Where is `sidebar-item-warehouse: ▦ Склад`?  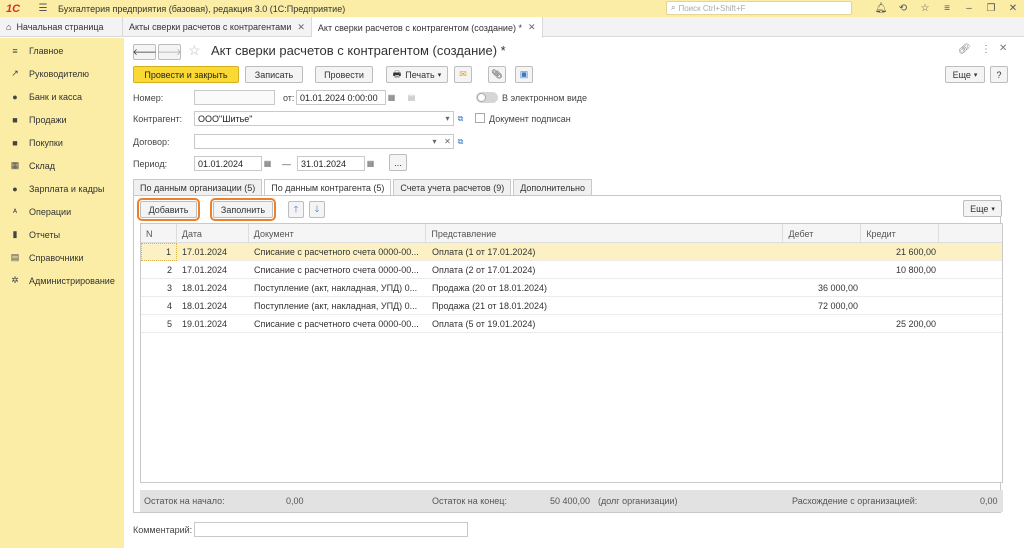 sidebar-item-warehouse: ▦ Склад is located at coordinates (62, 165).